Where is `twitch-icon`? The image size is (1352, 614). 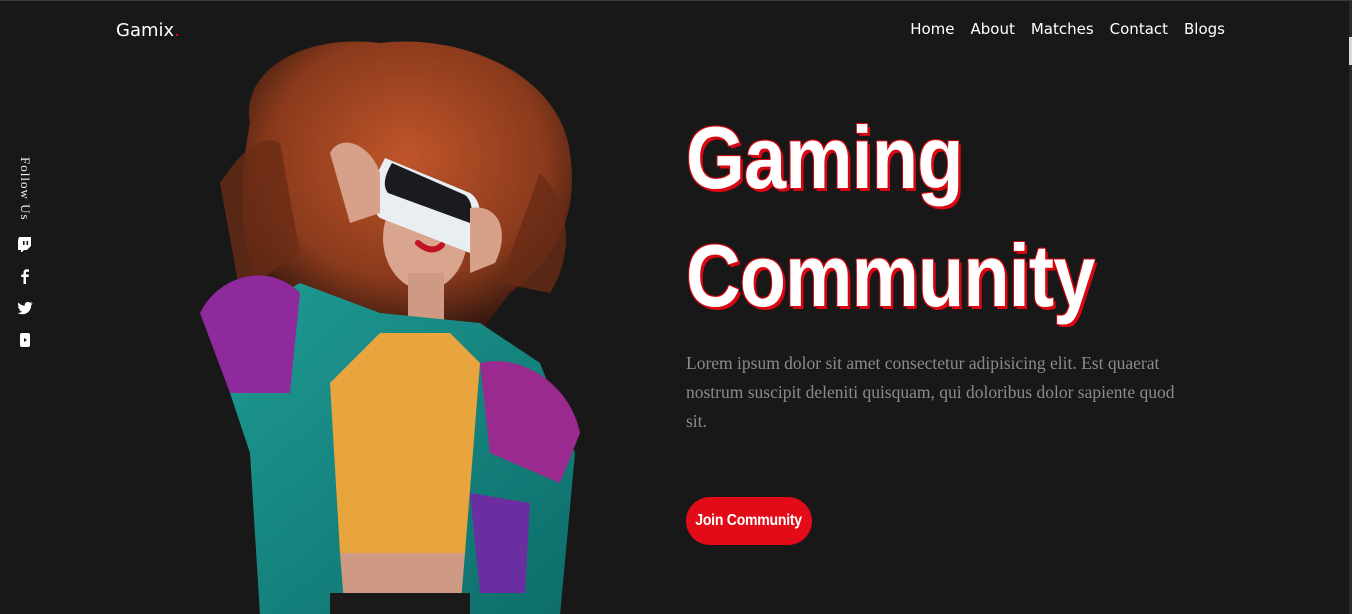 twitch-icon is located at coordinates (25, 244).